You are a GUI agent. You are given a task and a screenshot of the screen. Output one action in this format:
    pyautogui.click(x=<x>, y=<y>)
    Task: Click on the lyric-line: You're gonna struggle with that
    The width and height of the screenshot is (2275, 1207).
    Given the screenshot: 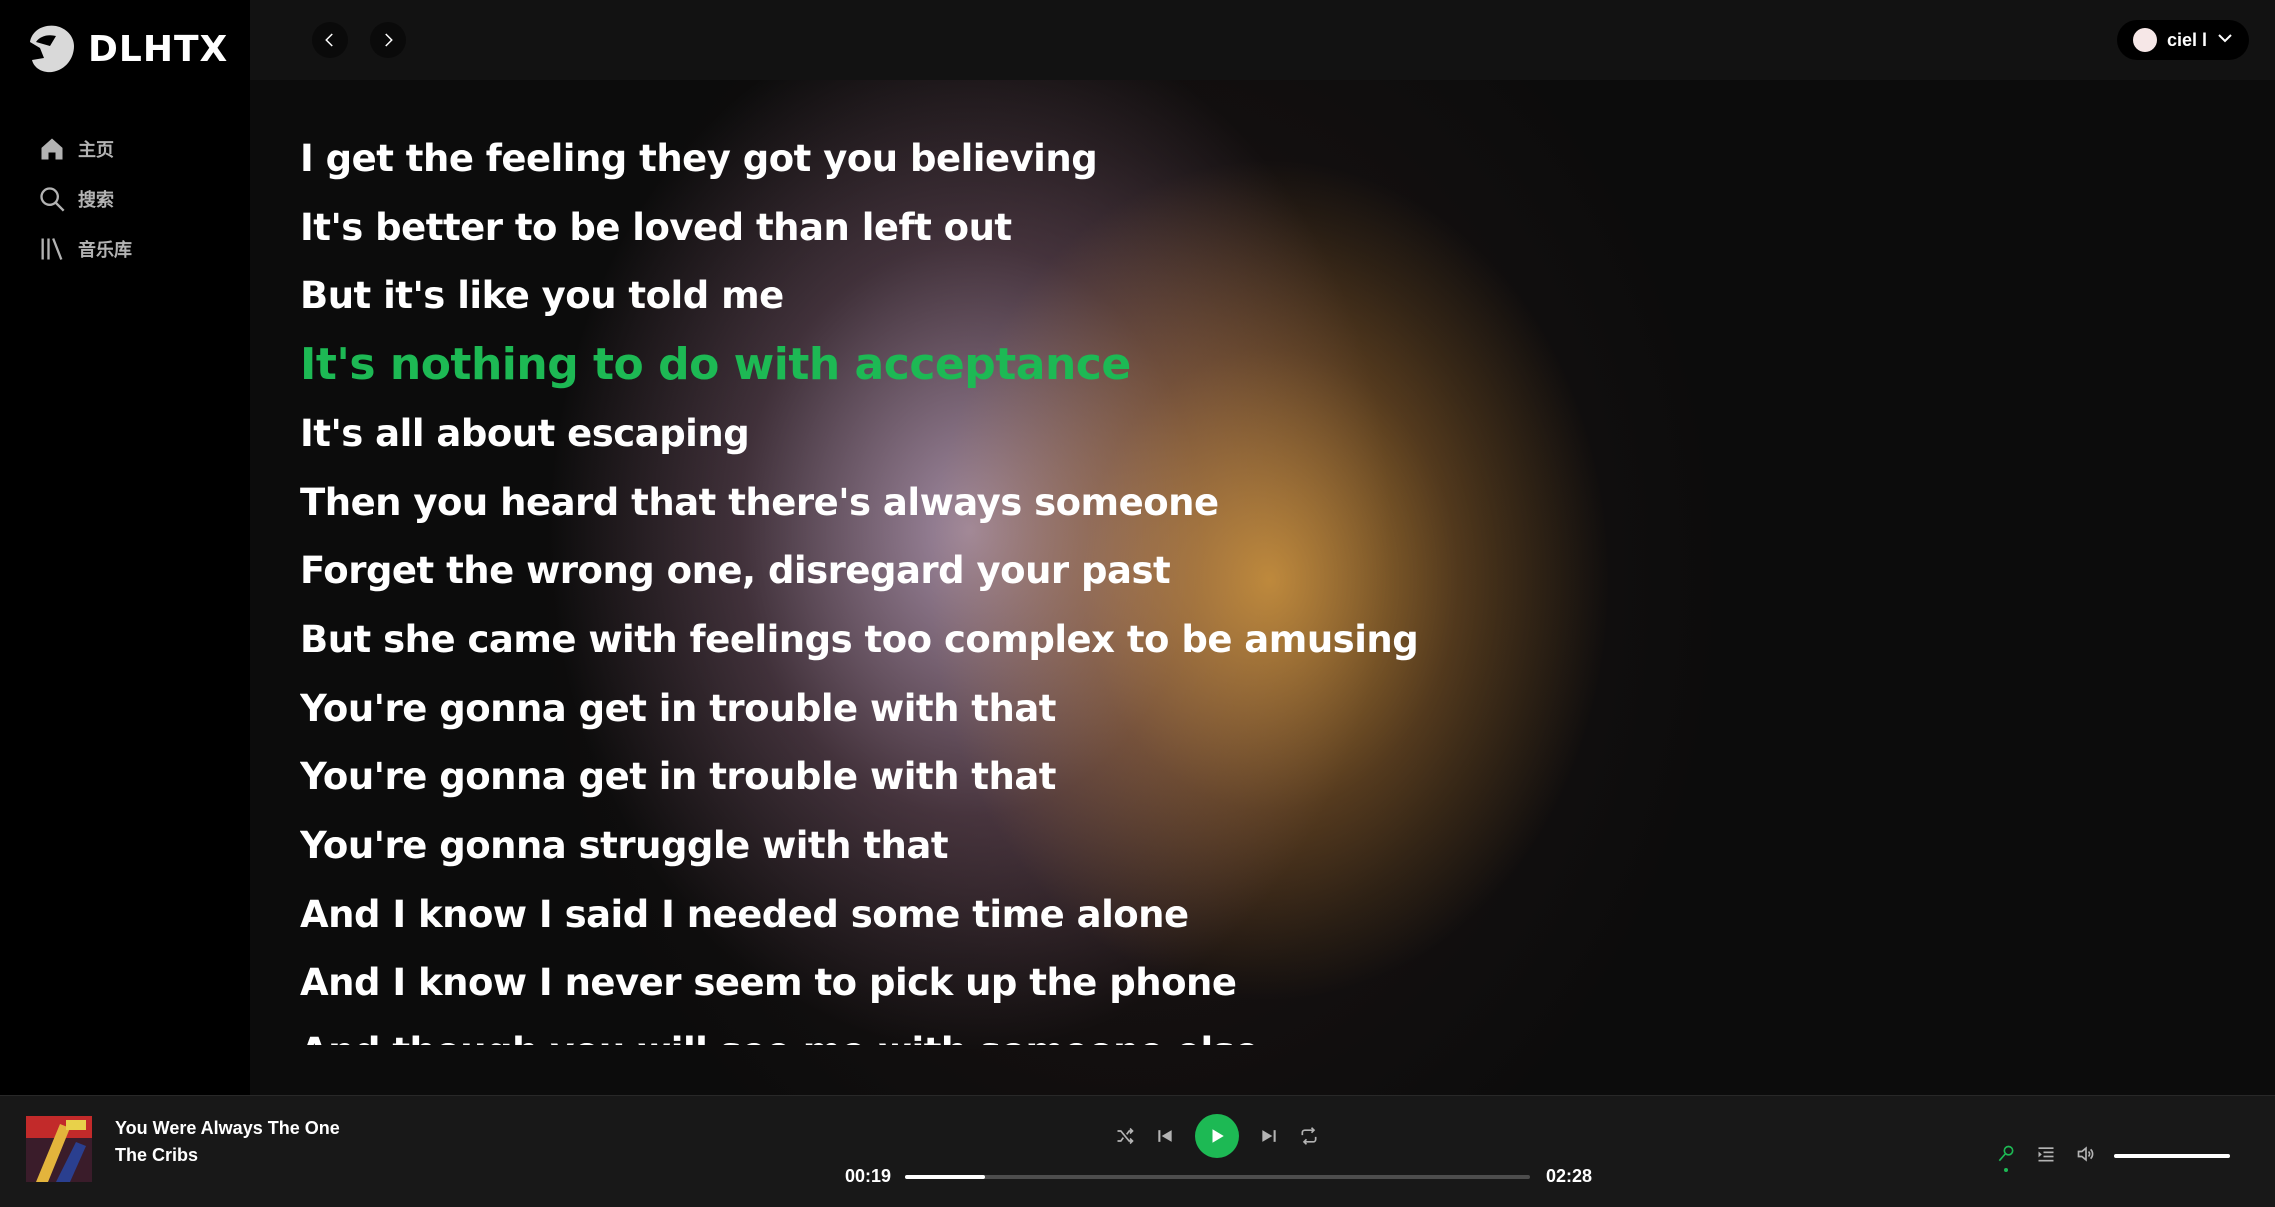 What is the action you would take?
    pyautogui.click(x=1000, y=846)
    